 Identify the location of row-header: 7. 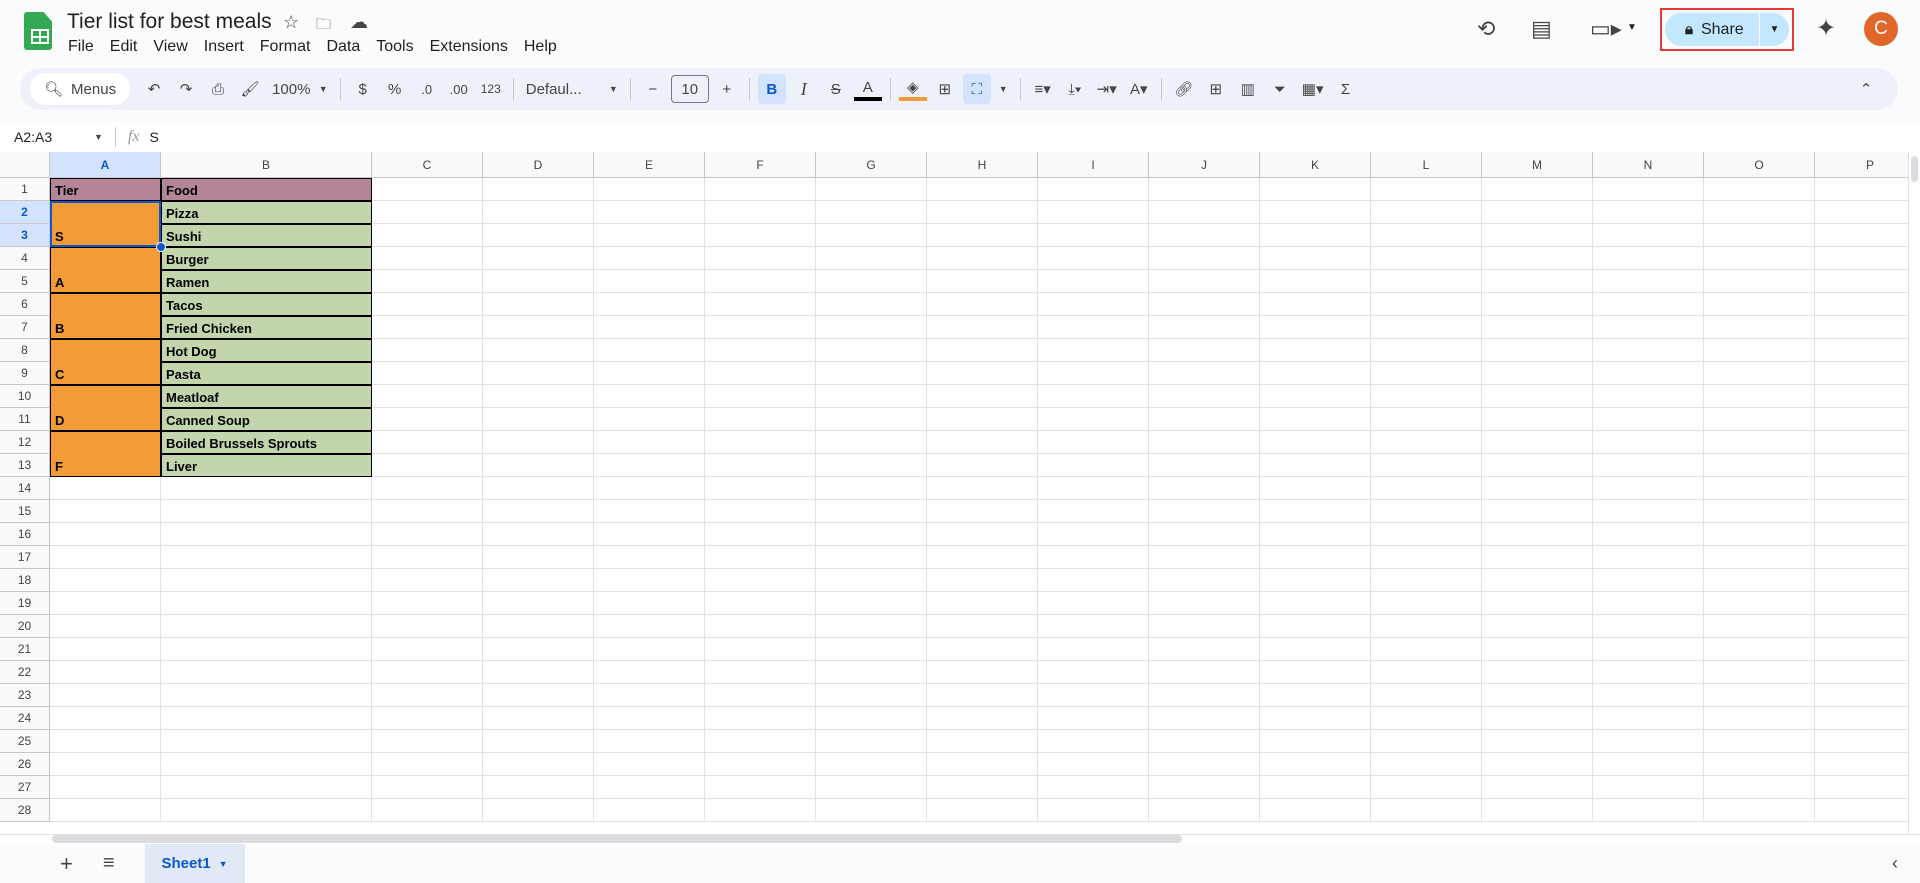
(25, 327).